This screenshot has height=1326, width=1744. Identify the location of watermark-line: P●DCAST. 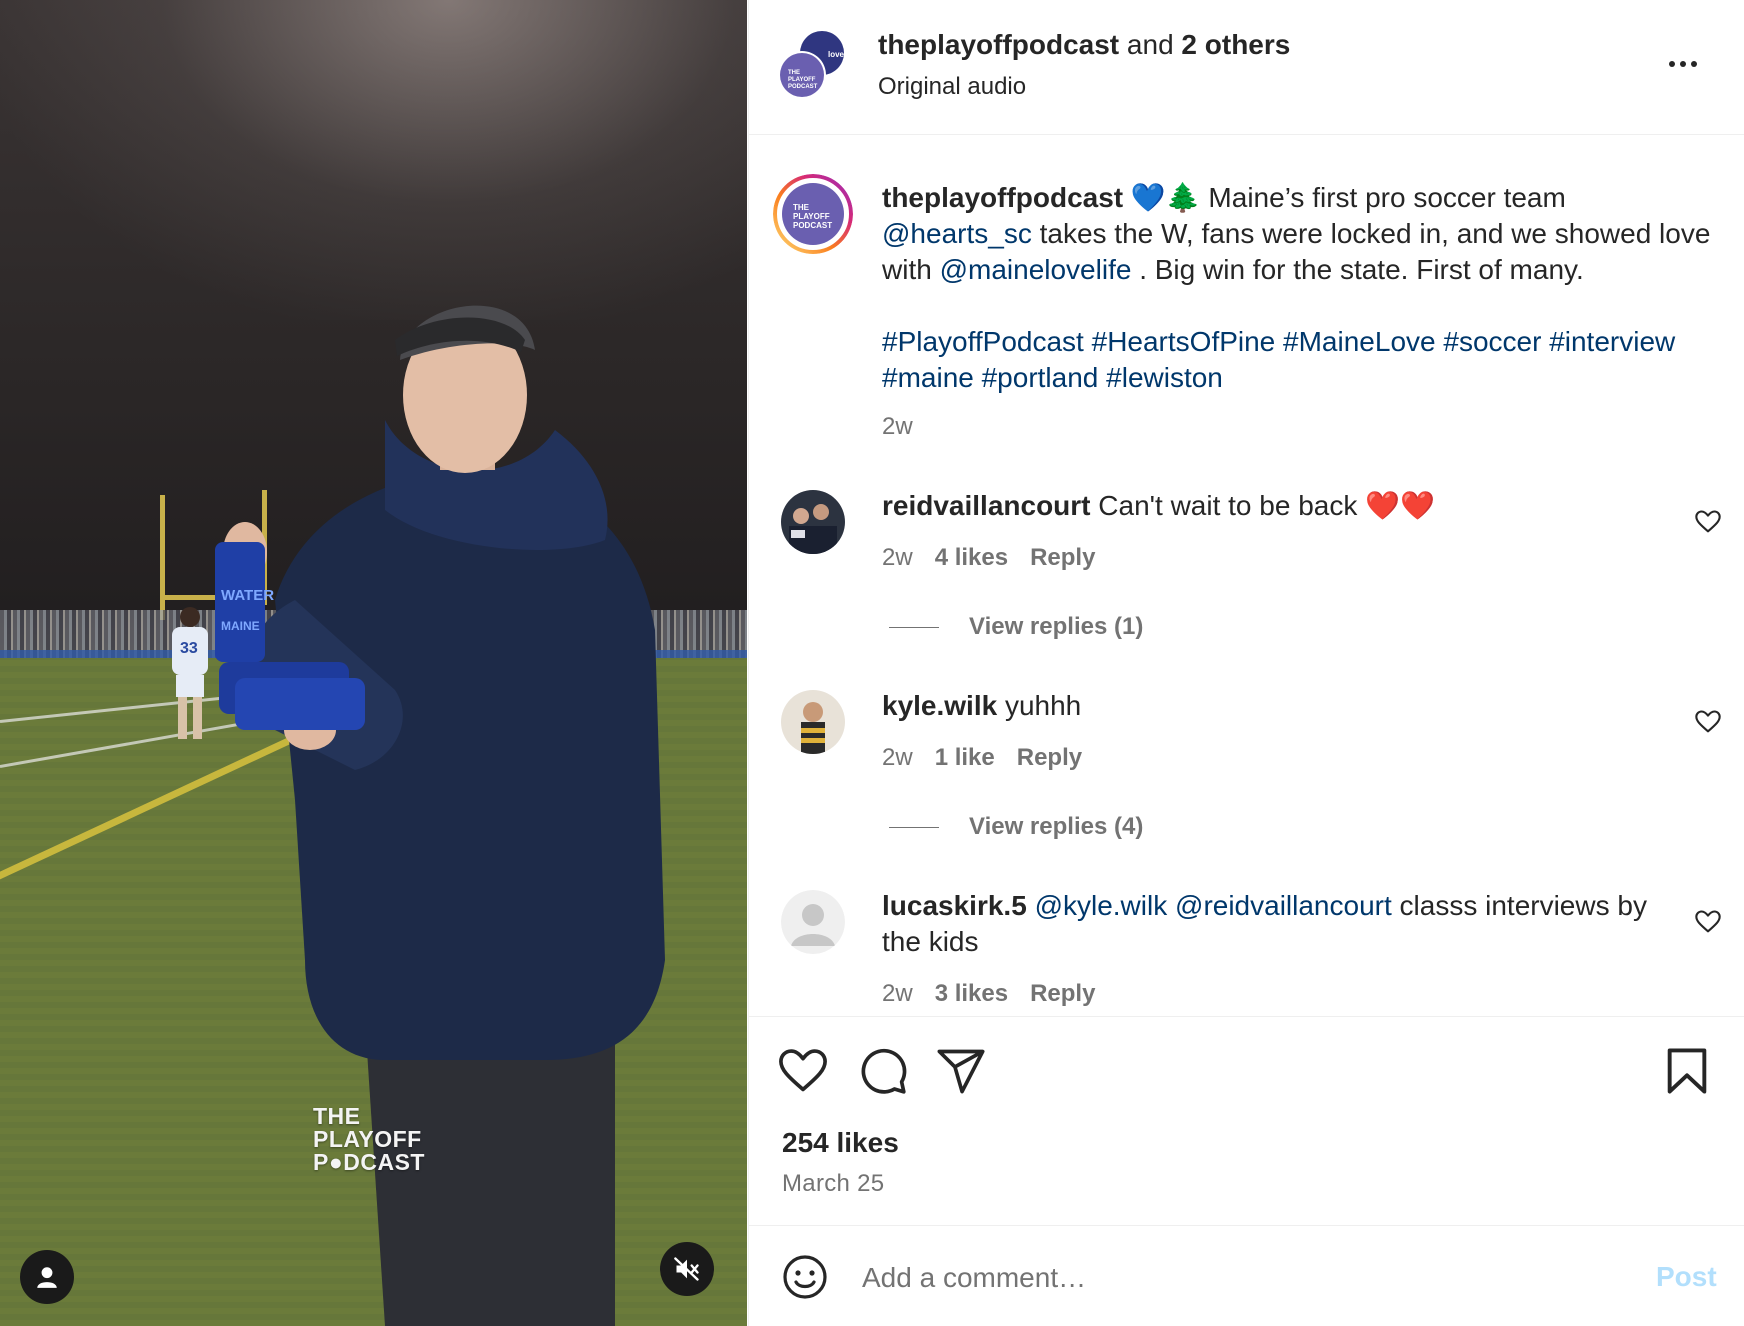
(369, 1162).